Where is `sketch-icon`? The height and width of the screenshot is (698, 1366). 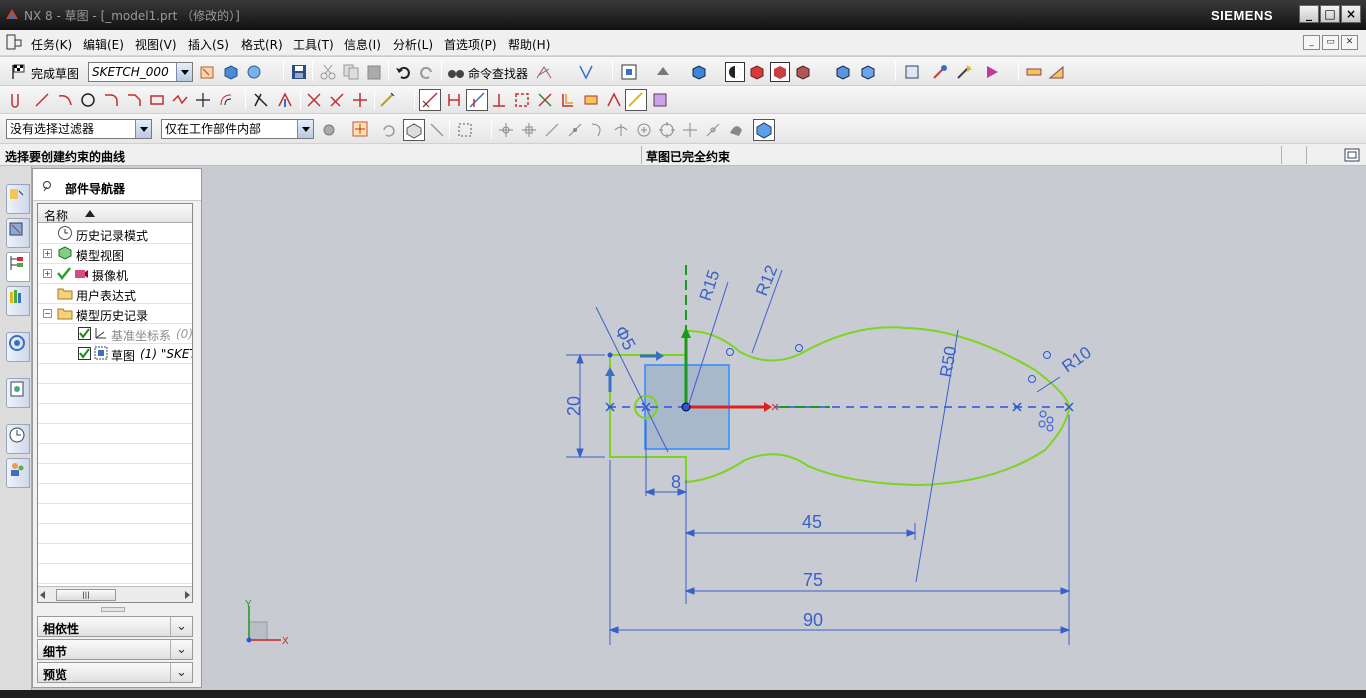 sketch-icon is located at coordinates (544, 72).